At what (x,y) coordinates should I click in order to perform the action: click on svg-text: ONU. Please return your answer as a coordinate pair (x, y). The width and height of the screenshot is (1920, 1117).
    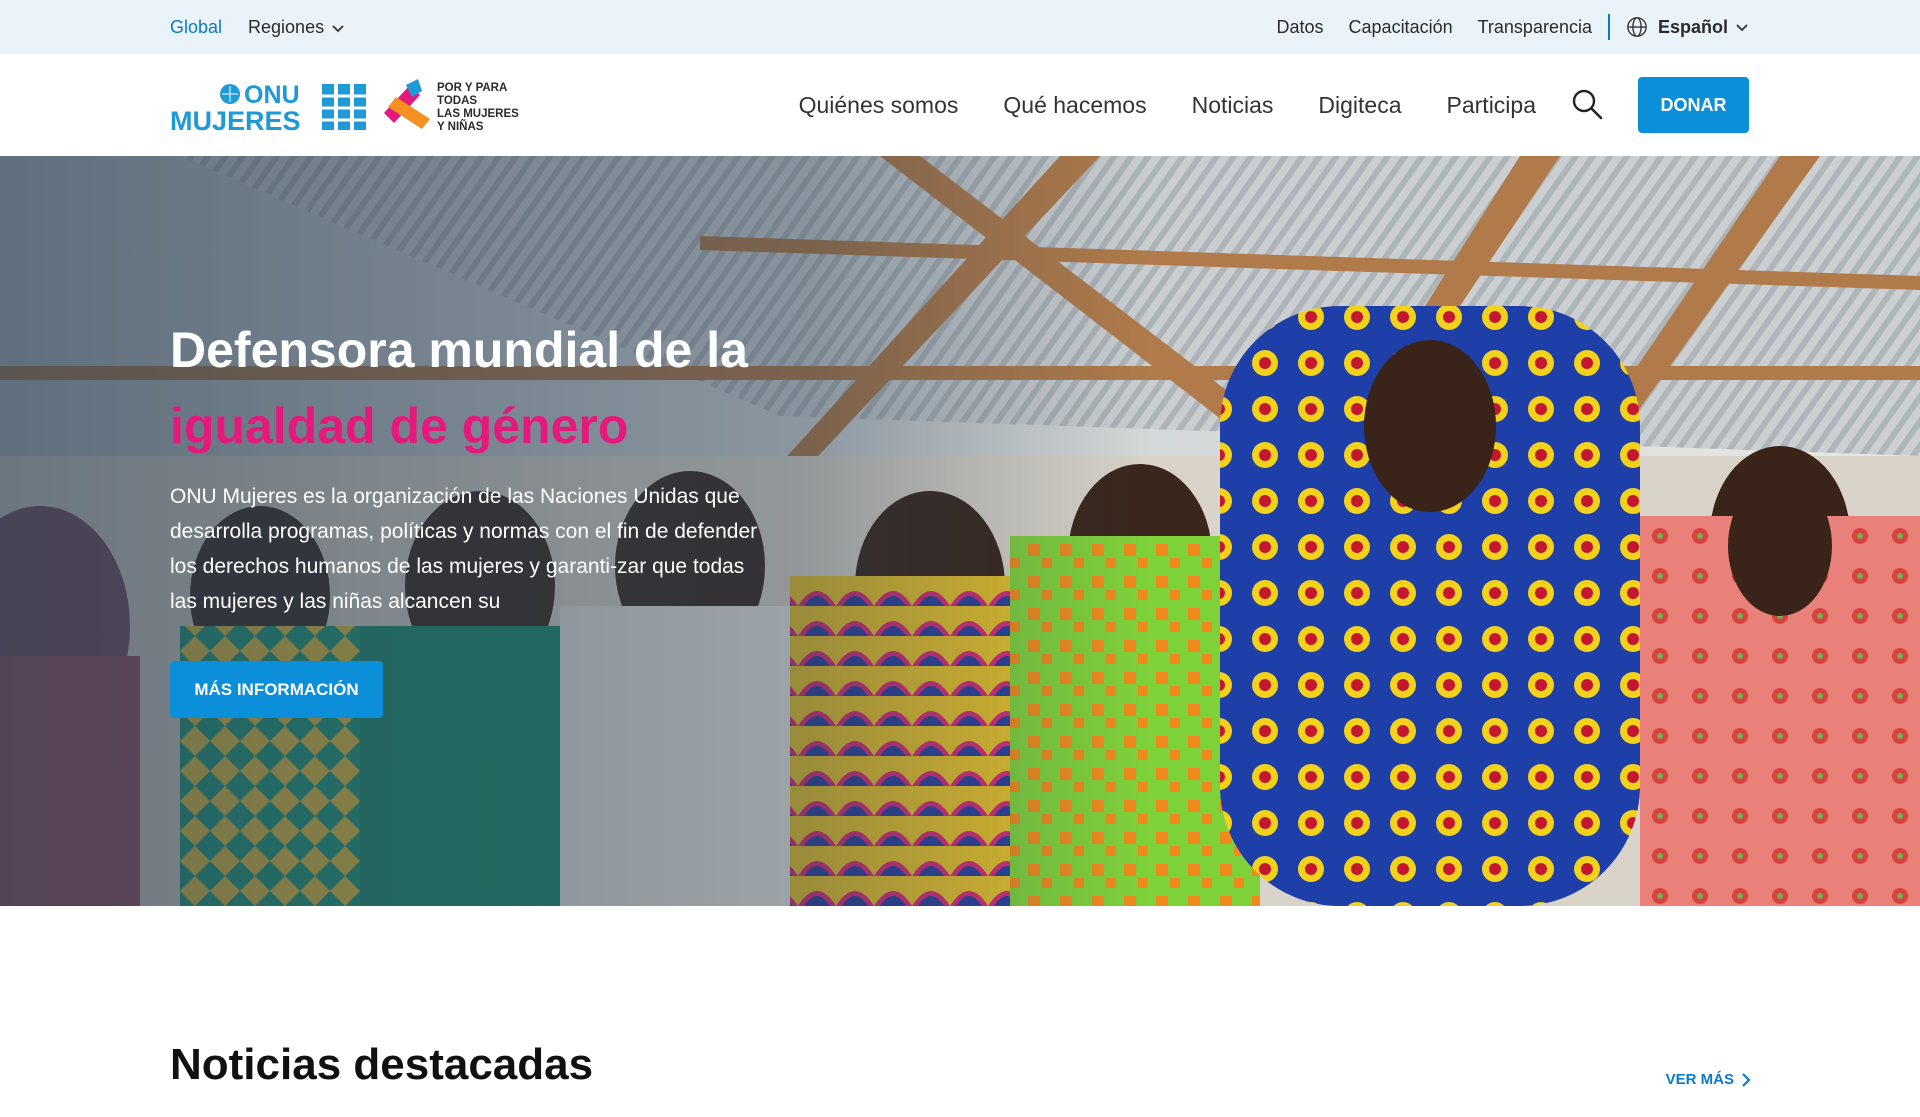
    Looking at the image, I should click on (272, 95).